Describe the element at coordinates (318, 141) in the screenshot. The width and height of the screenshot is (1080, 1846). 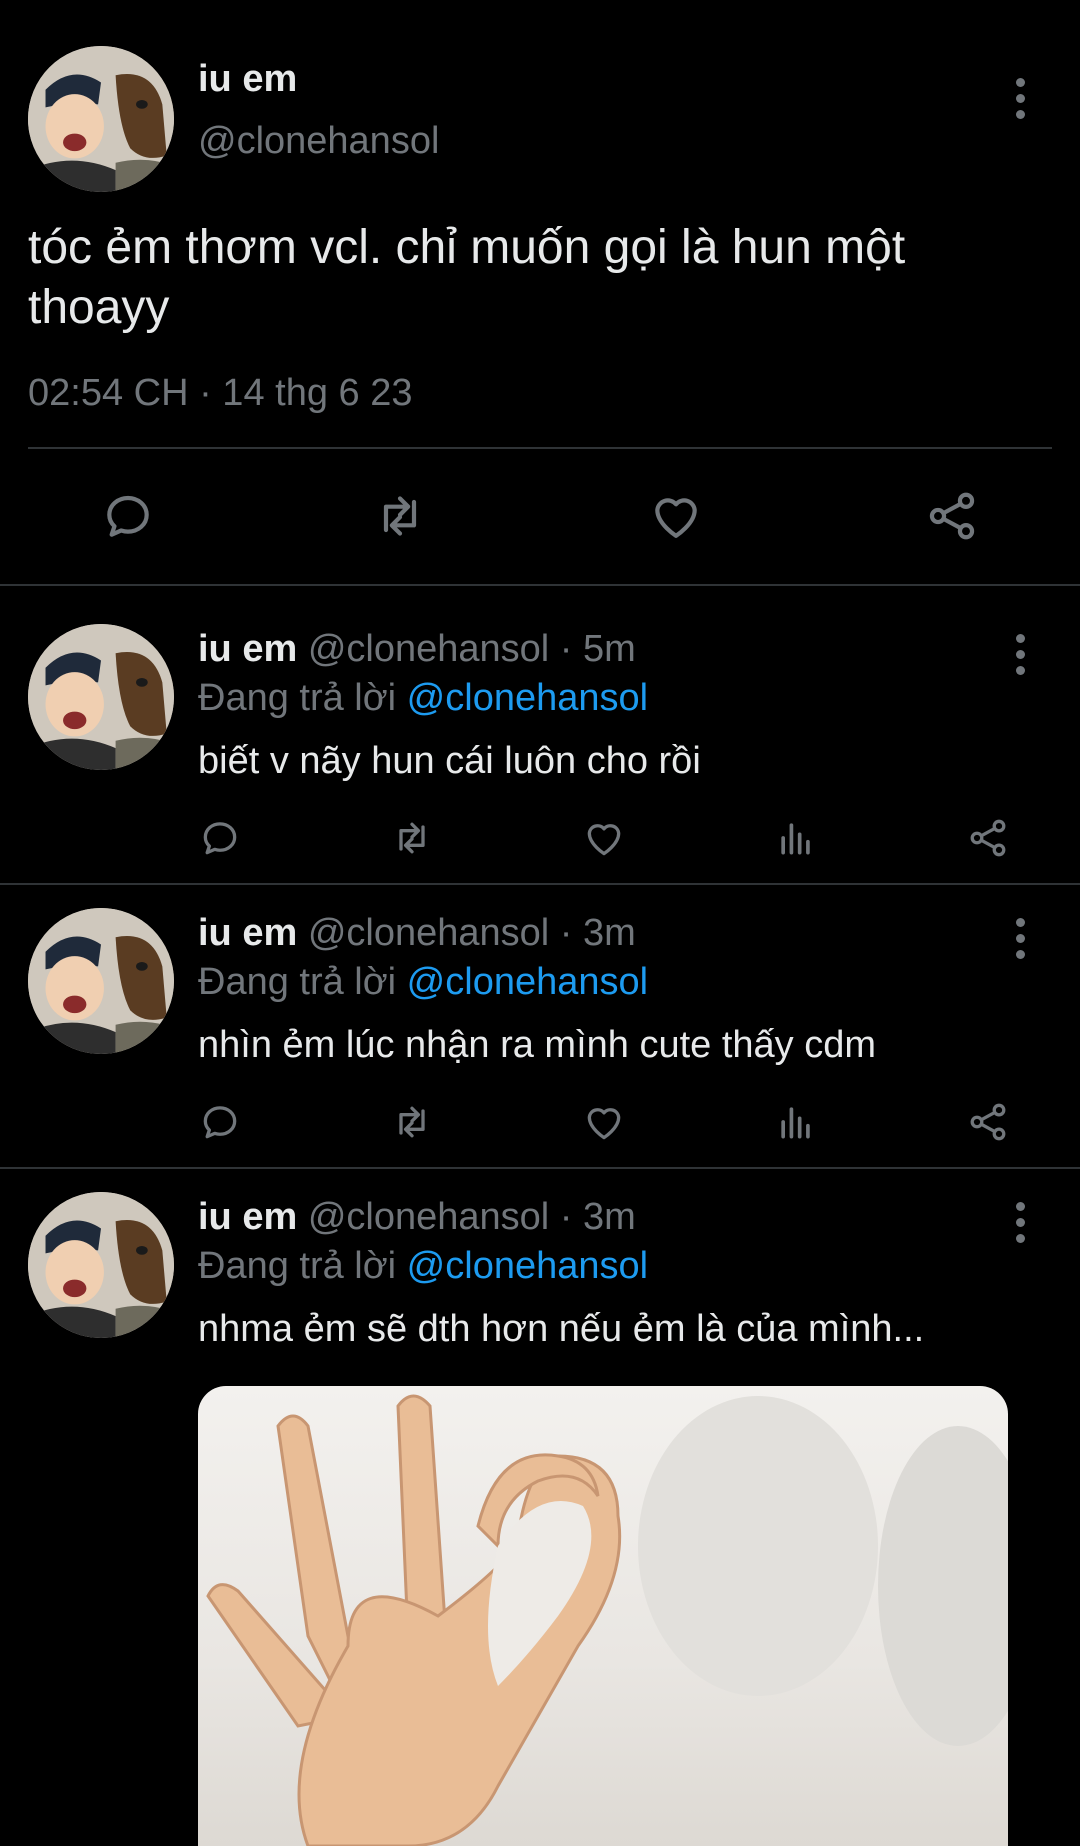
I see `handle: @clonehansol` at that location.